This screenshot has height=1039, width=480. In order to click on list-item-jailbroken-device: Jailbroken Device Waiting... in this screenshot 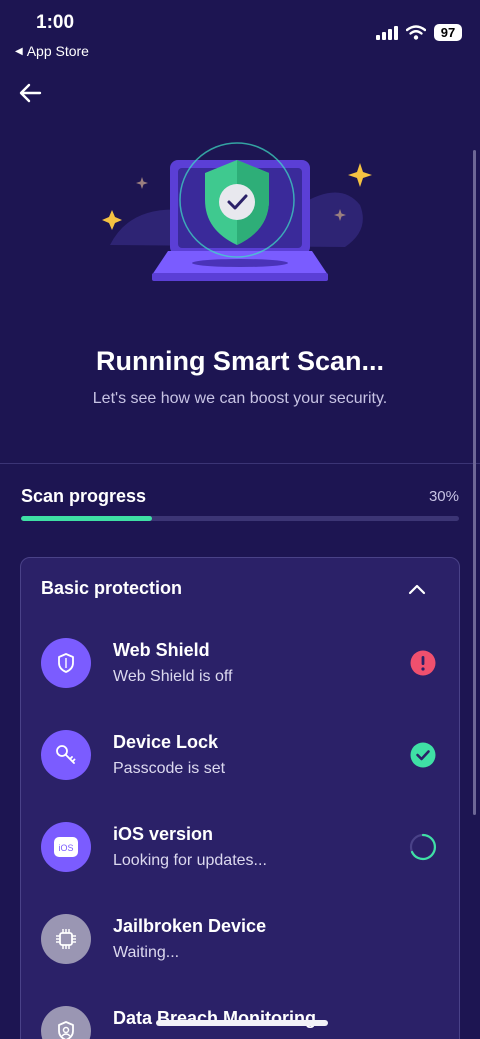, I will do `click(240, 949)`.